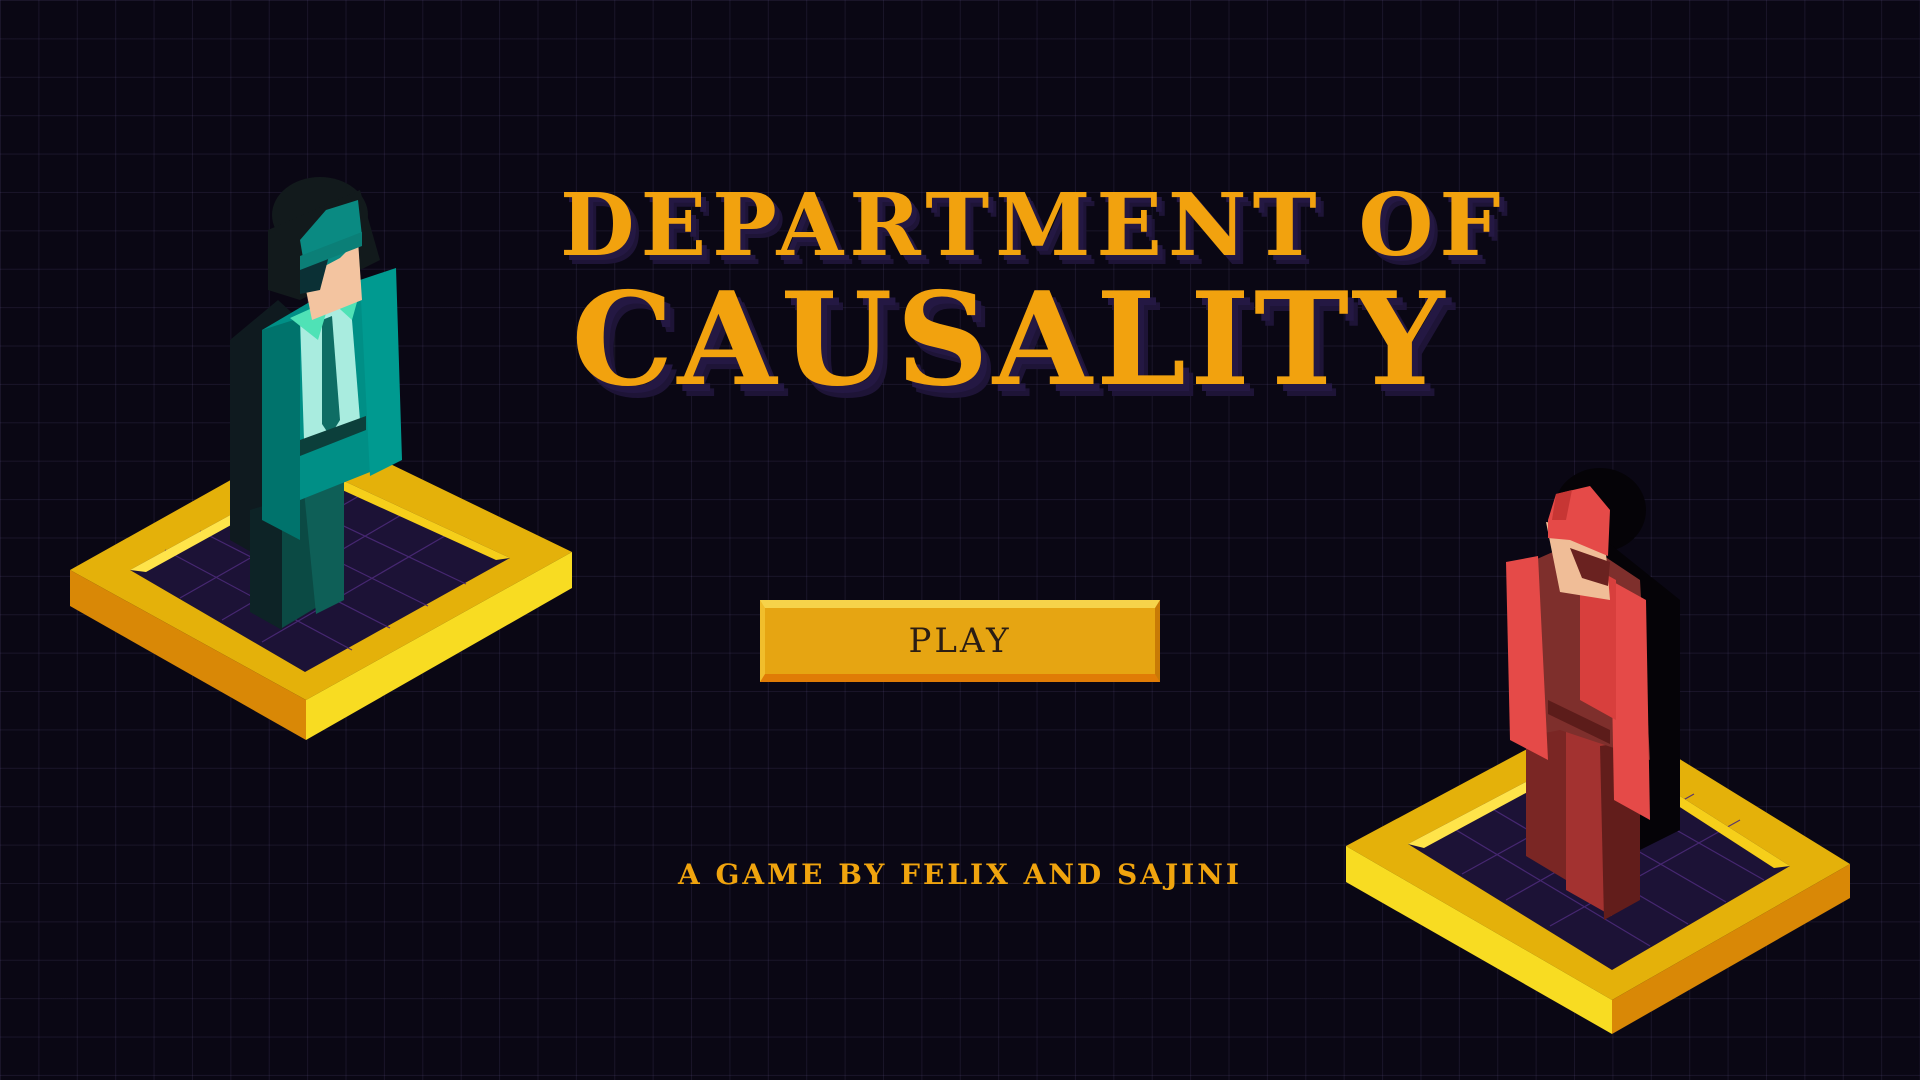 This screenshot has height=1080, width=1920. I want to click on title-line-1: DEPARTMENT OF, so click(1033, 225).